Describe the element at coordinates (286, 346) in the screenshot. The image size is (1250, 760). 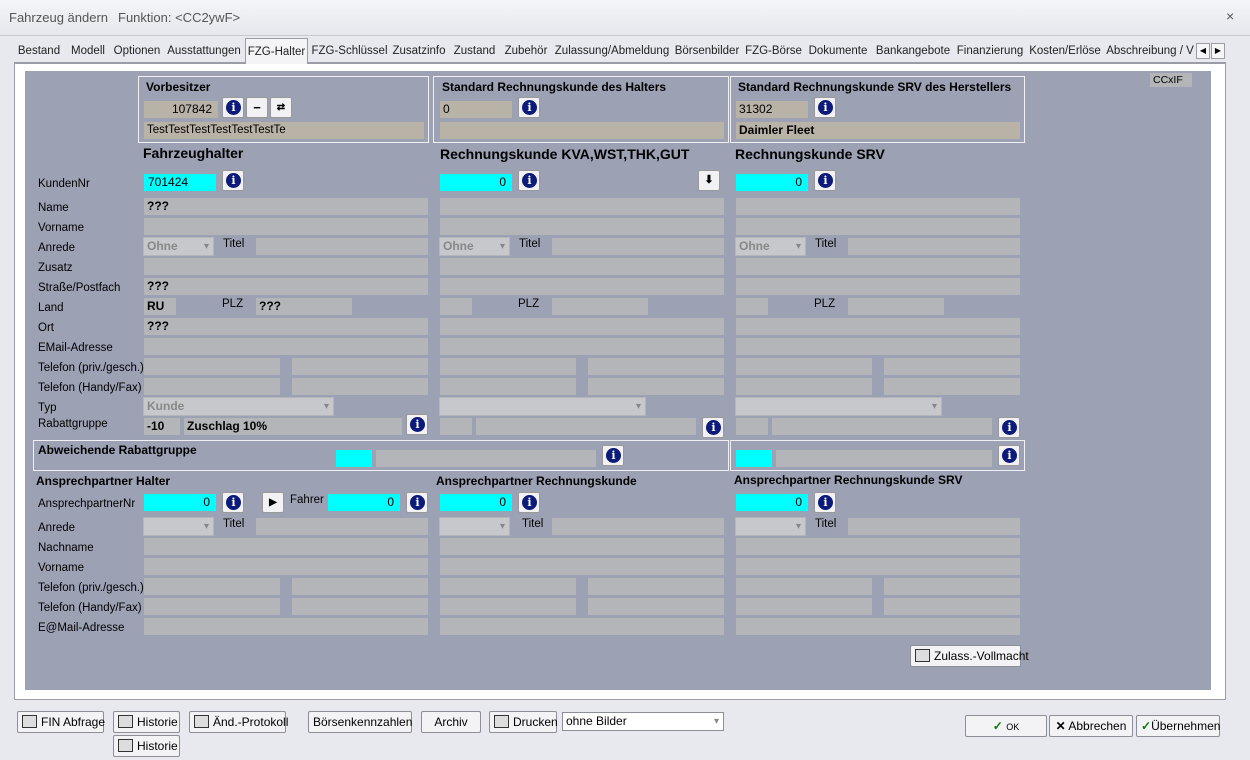
I see `halter-email-input` at that location.